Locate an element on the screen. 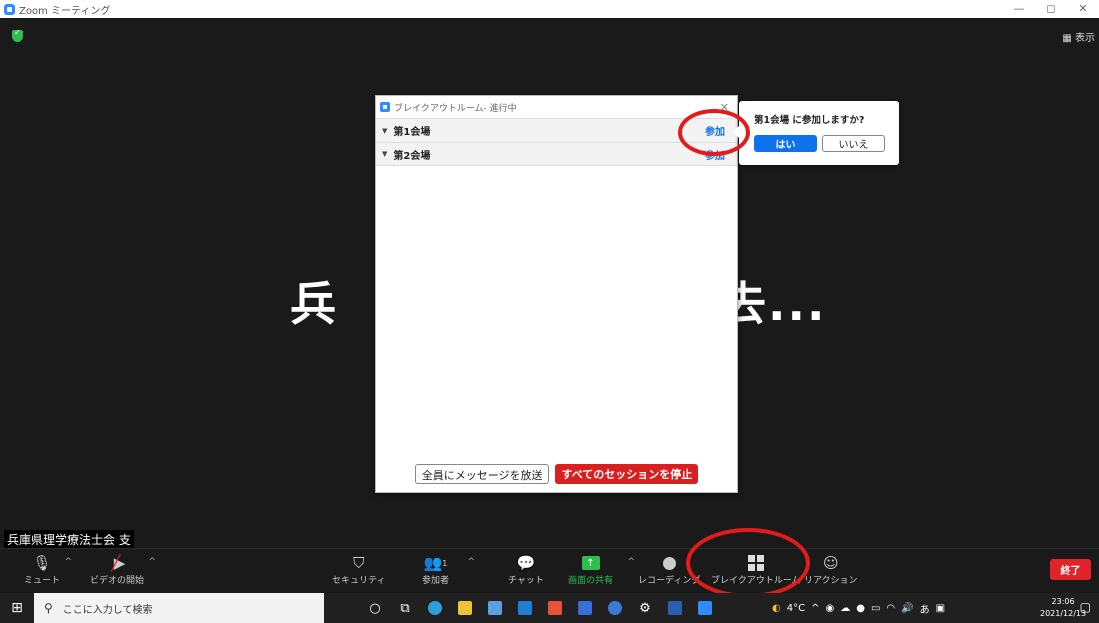  app-icon is located at coordinates (555, 608).